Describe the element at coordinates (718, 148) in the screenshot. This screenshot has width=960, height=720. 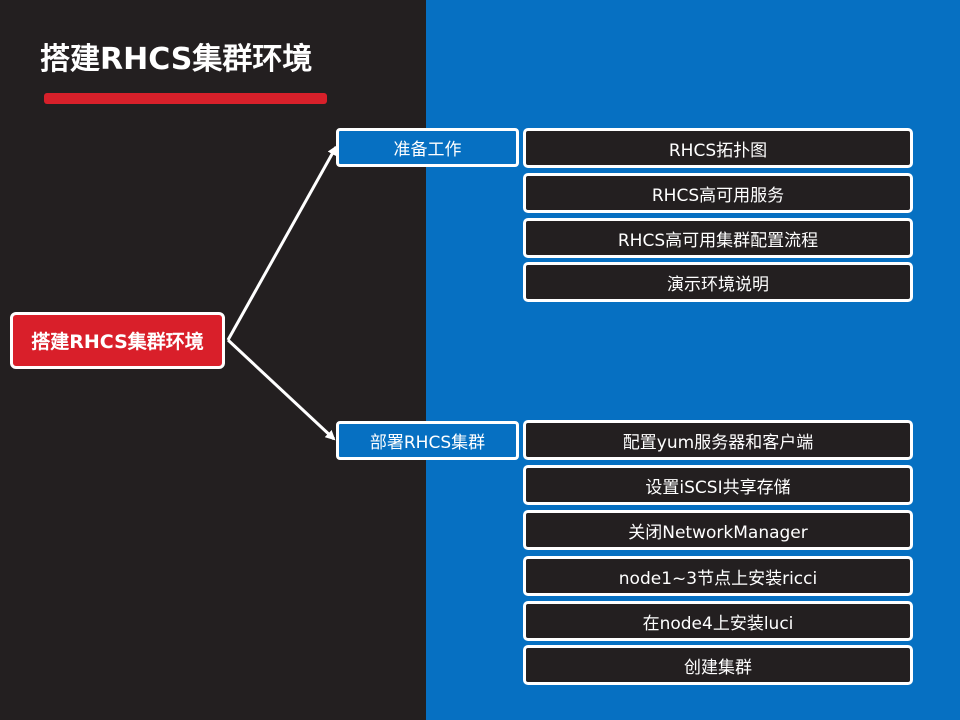
I see `leaf-node-prepare-1: RHCS拓扑图` at that location.